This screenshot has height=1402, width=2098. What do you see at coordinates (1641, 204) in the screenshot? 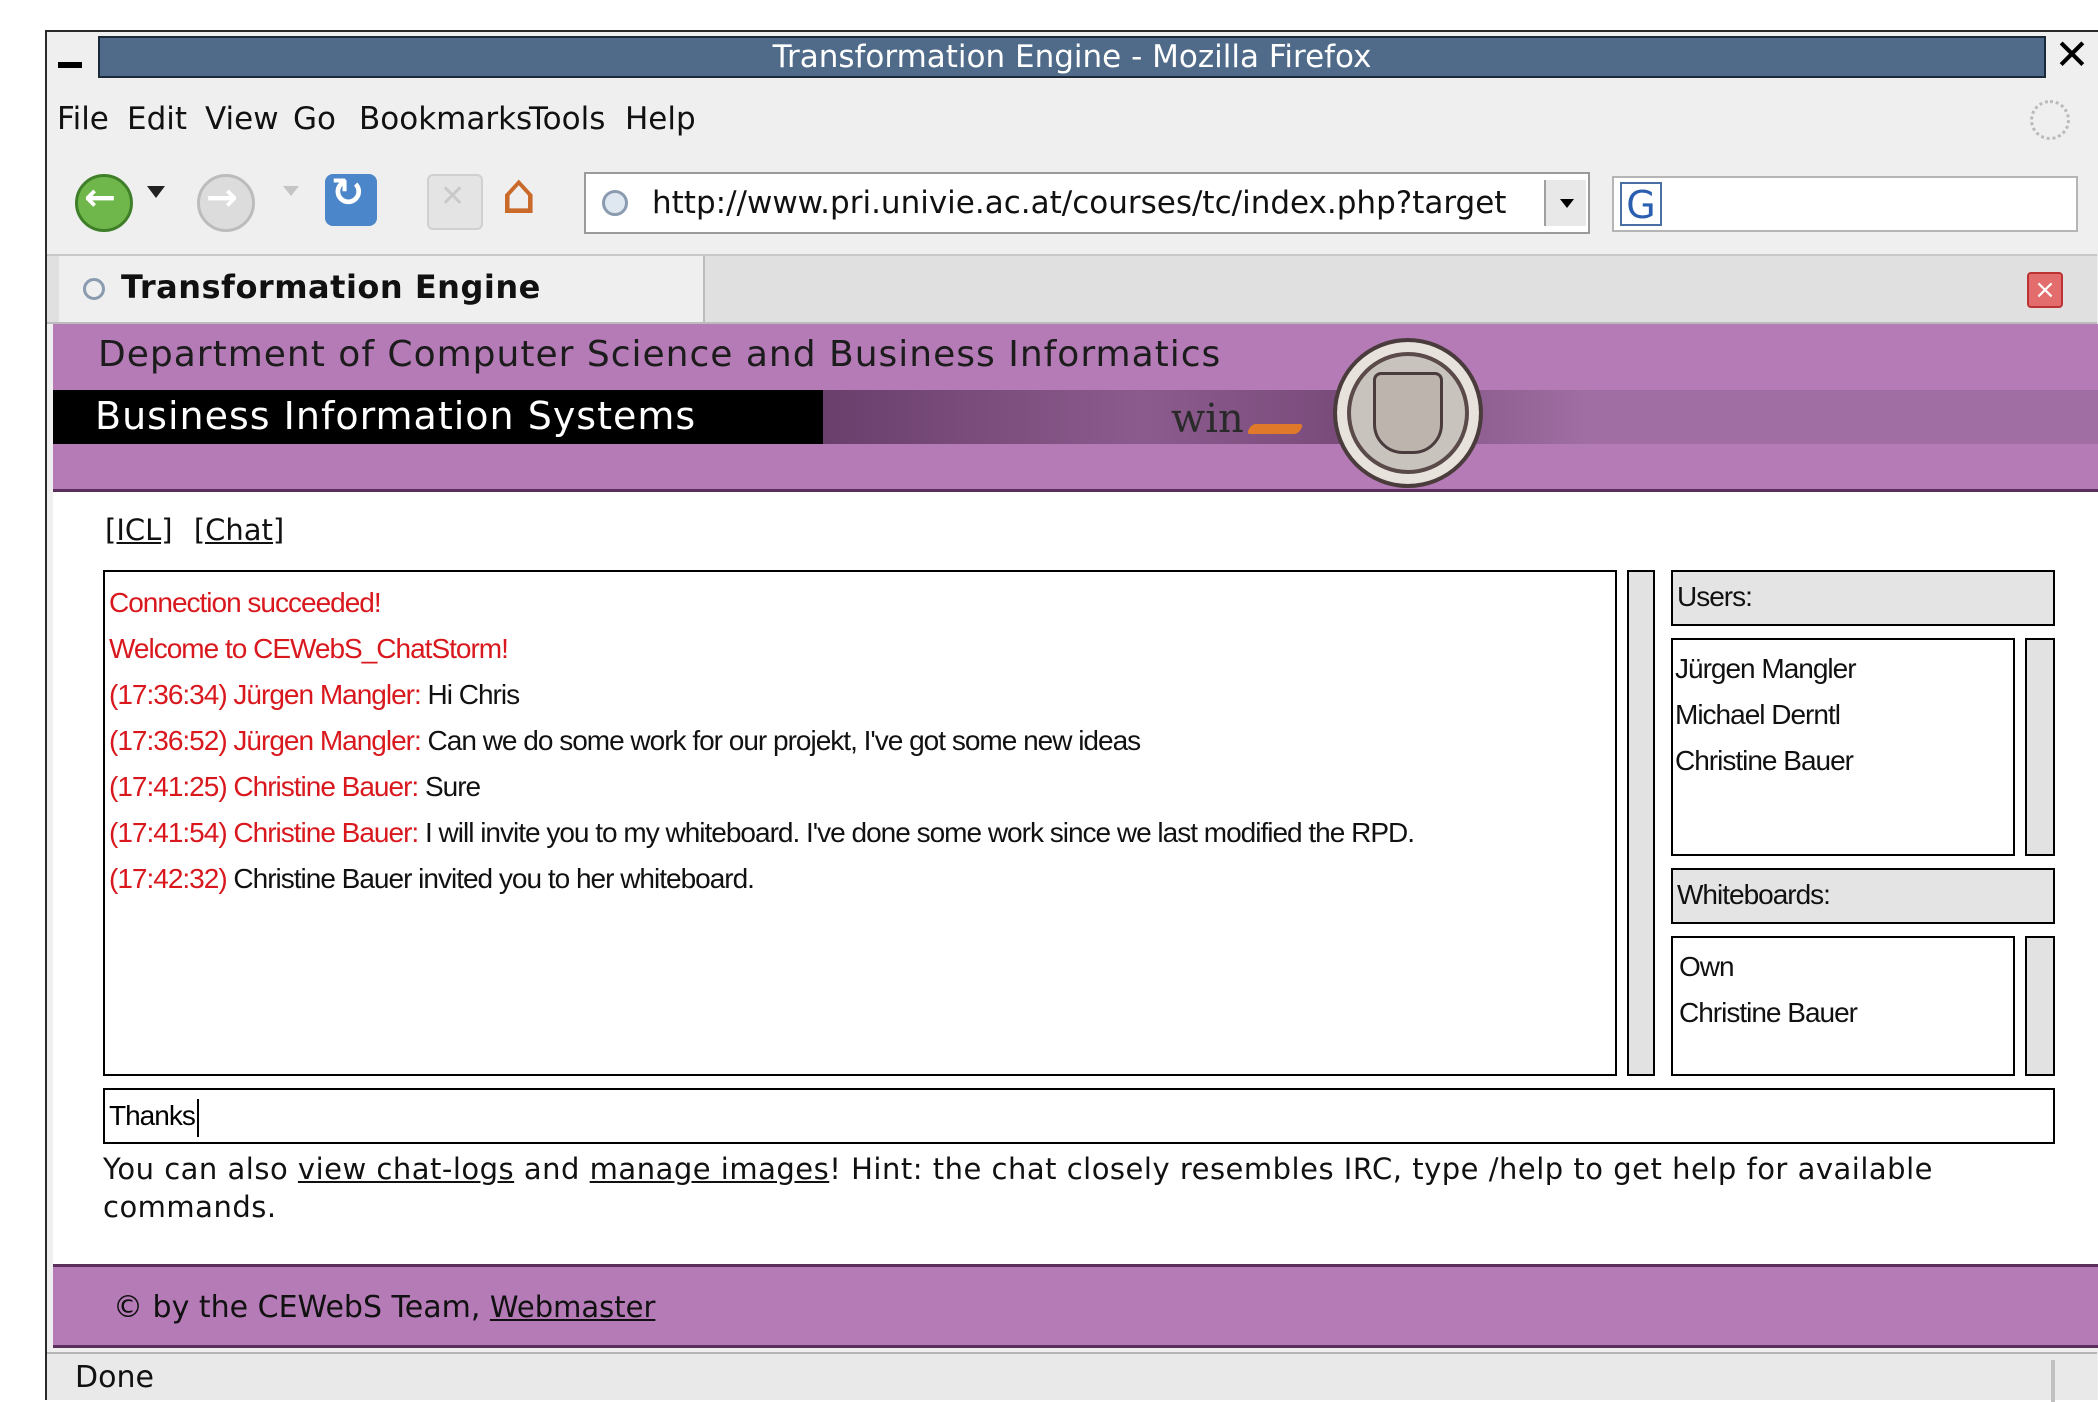
I see `google-search-engine-icon: G` at bounding box center [1641, 204].